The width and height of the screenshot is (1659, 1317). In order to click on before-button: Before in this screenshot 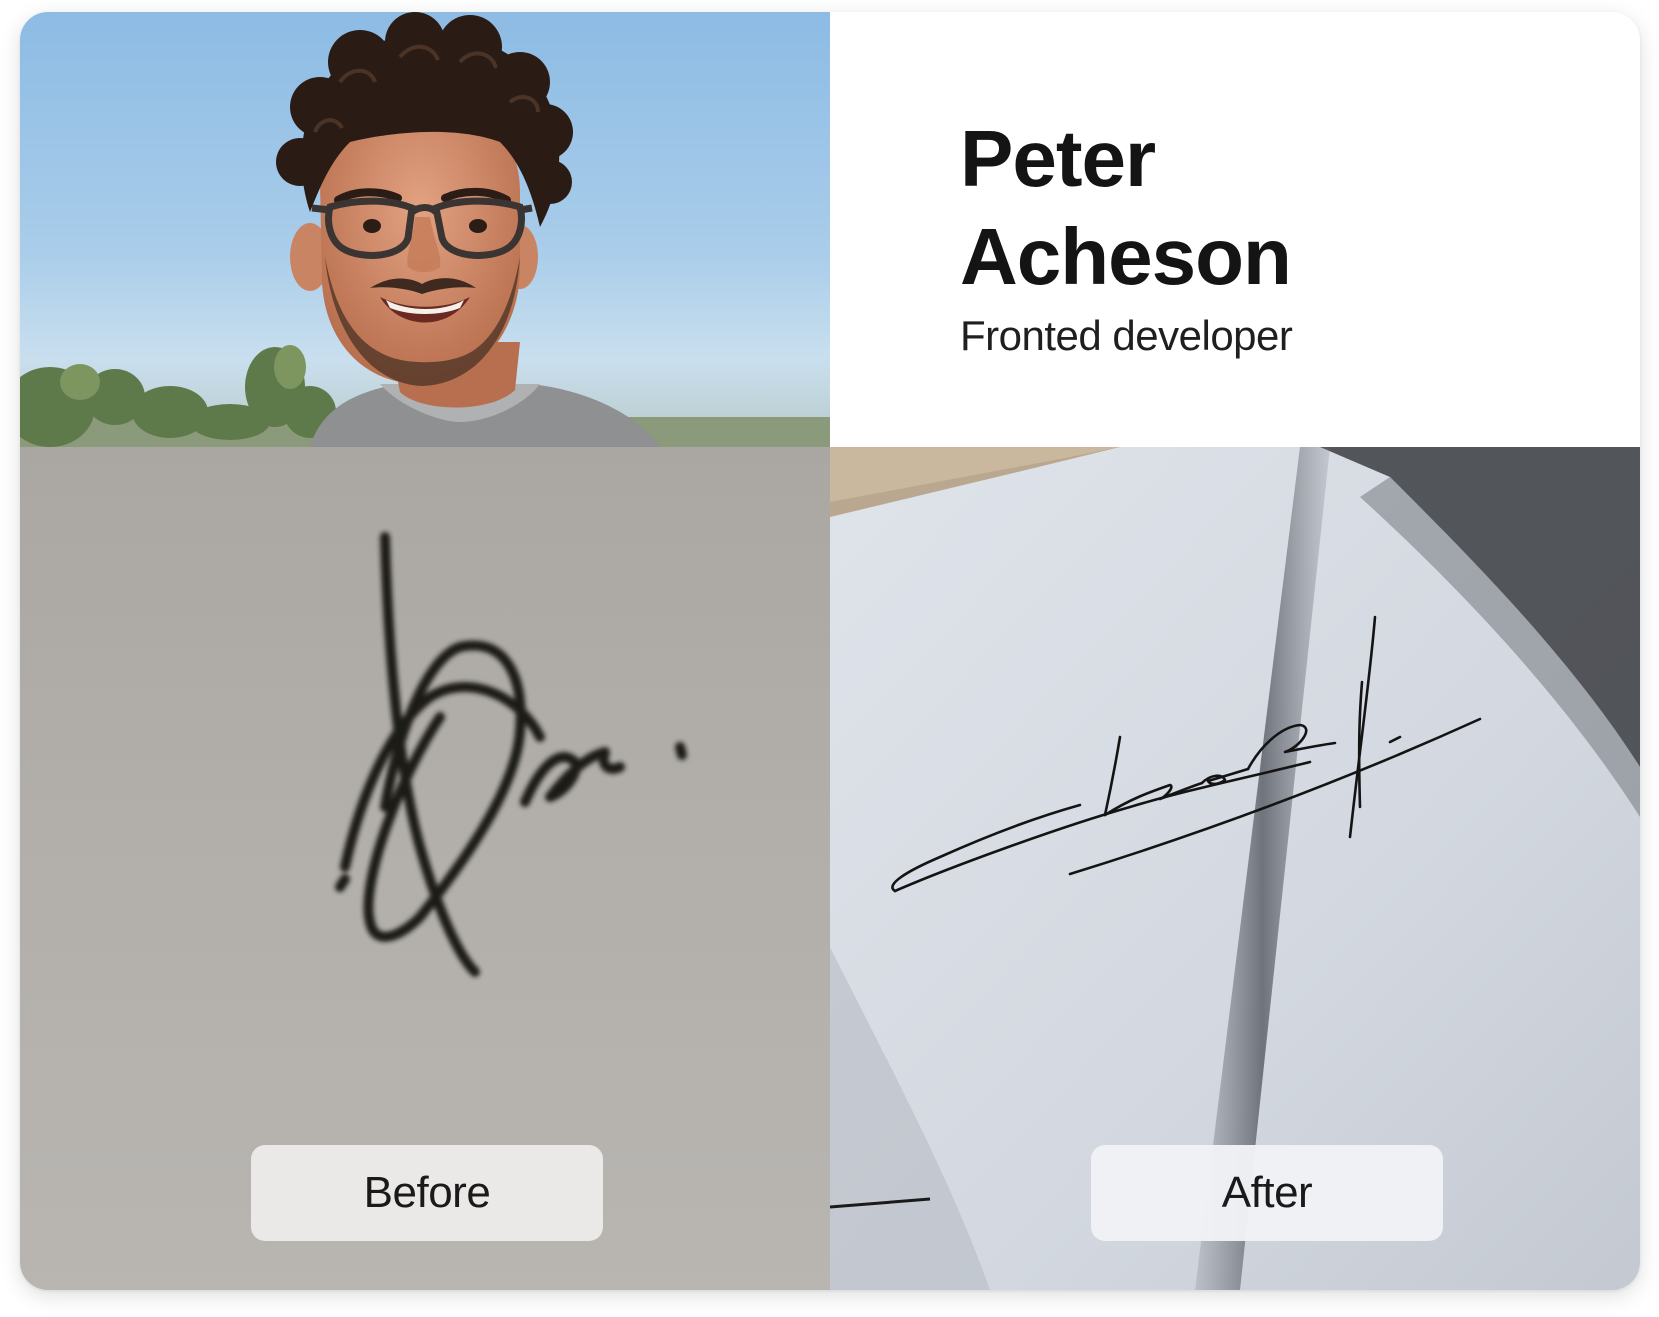, I will do `click(427, 1193)`.